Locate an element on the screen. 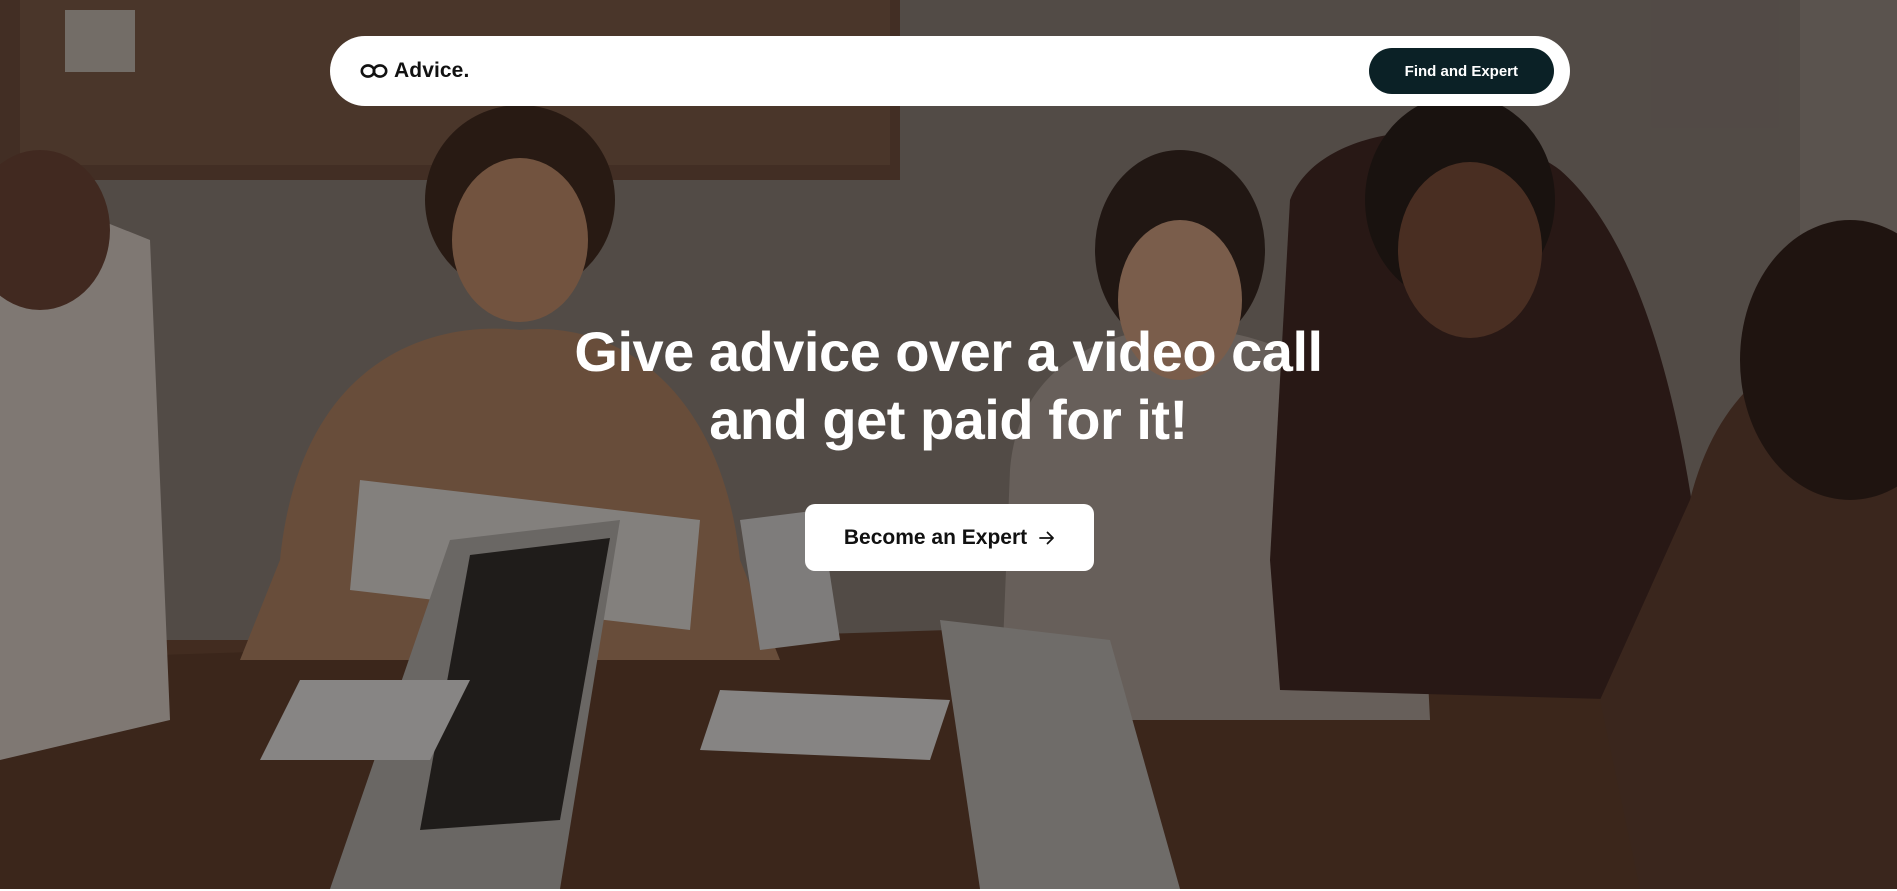  become-expert-button: Become an Expert is located at coordinates (949, 537).